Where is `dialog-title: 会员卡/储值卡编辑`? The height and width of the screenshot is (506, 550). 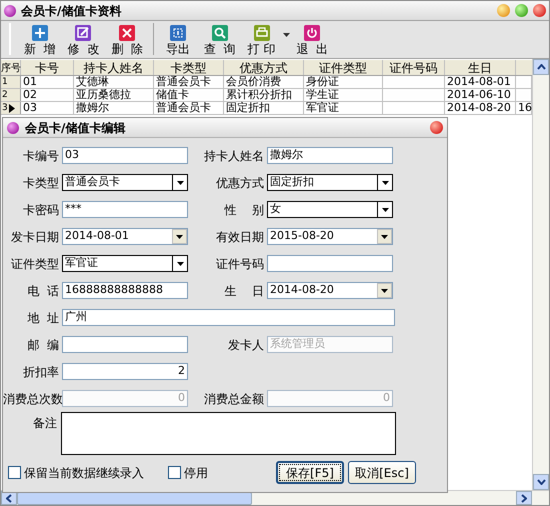 dialog-title: 会员卡/储值卡编辑 is located at coordinates (75, 128).